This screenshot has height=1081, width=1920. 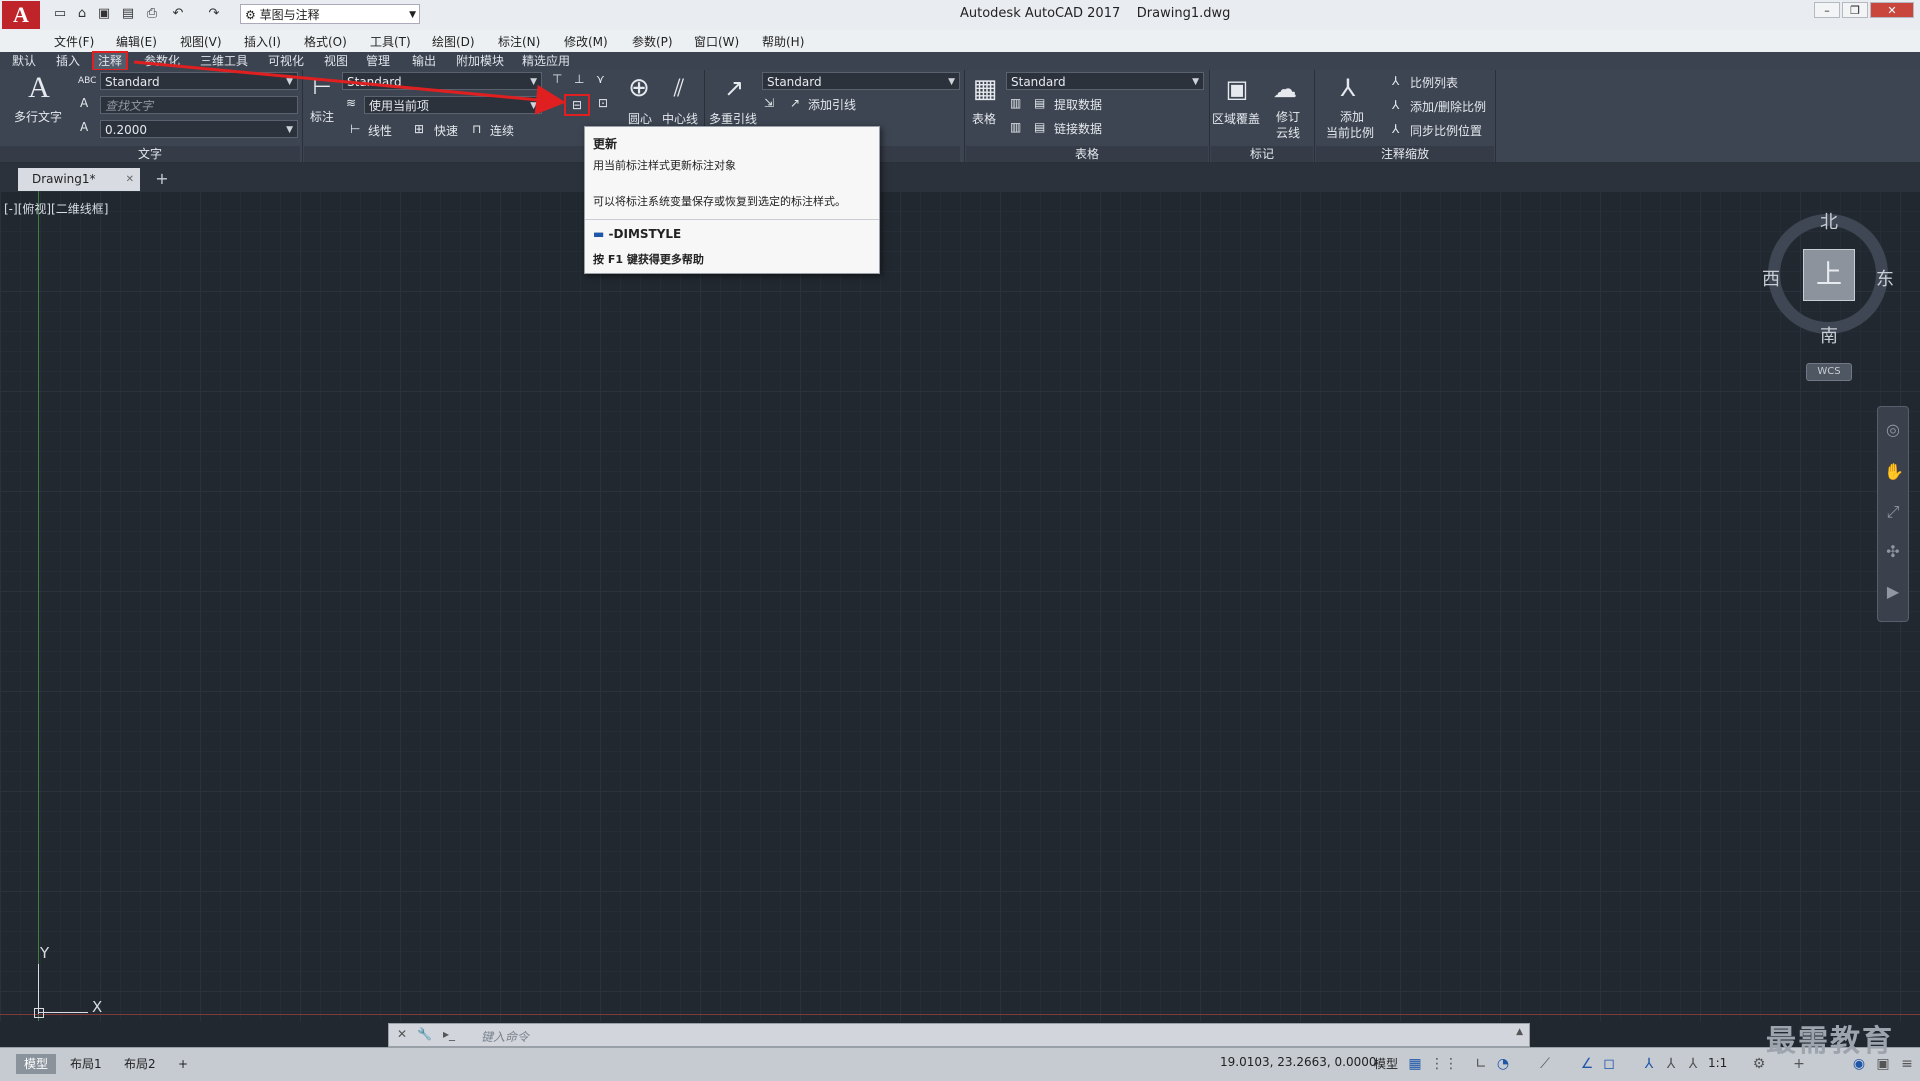 What do you see at coordinates (1771, 278) in the screenshot?
I see `compass-west: 西` at bounding box center [1771, 278].